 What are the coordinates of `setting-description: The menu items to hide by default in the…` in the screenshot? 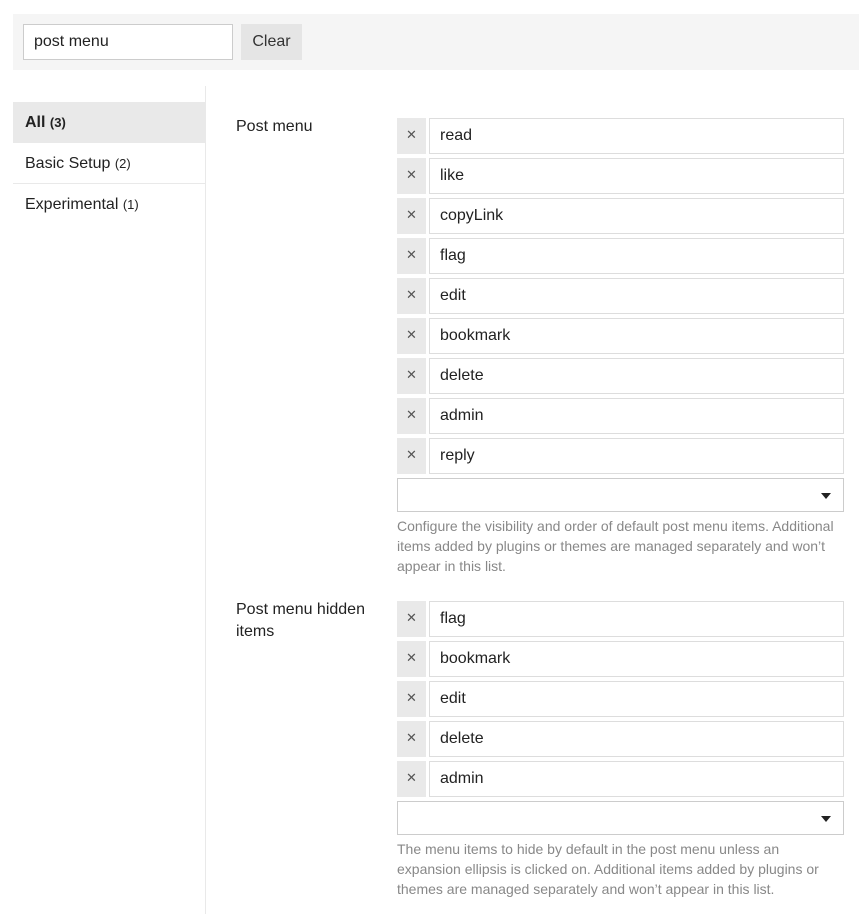 It's located at (608, 869).